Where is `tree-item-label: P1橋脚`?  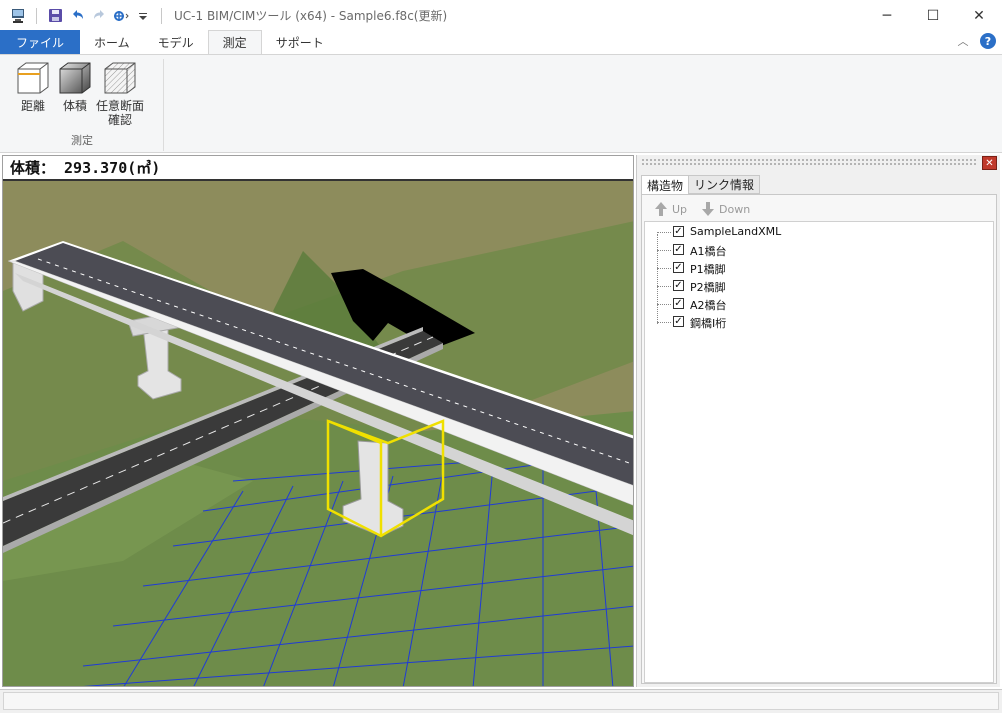
tree-item-label: P1橋脚 is located at coordinates (708, 269).